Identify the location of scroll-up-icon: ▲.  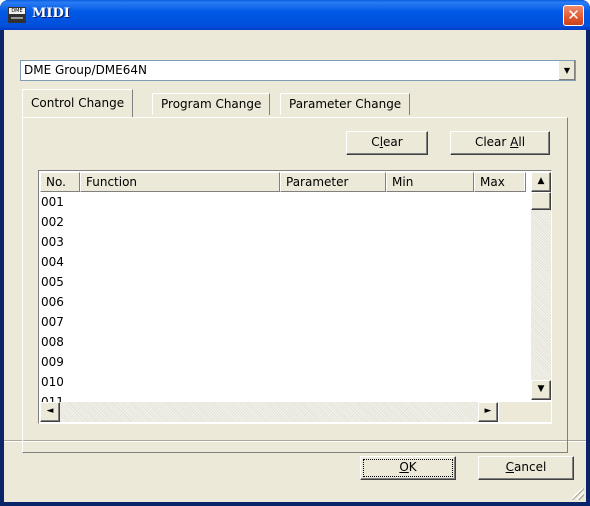
(541, 182).